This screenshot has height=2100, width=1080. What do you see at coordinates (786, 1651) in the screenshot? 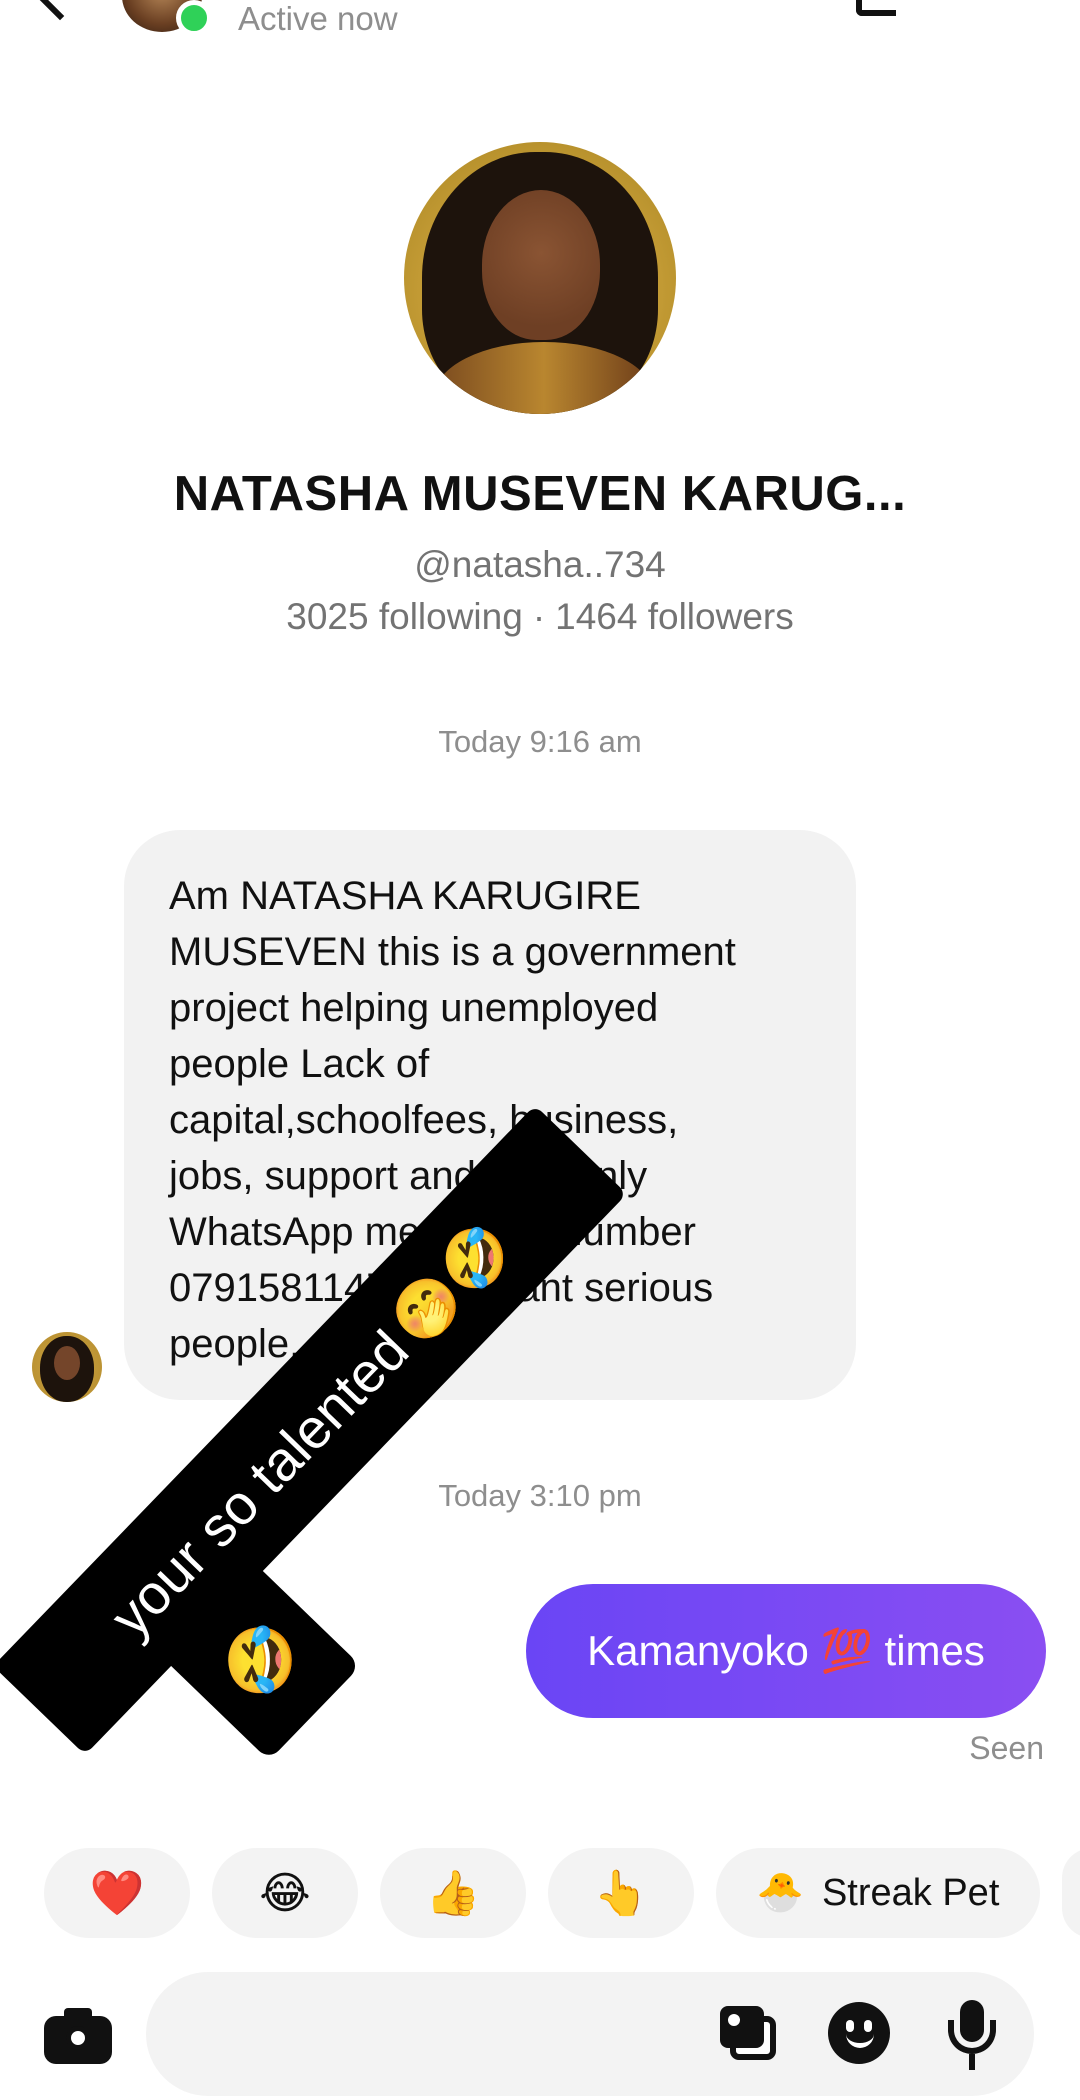
I see `outgoing-message-bubble: Kamanyoko 💯 times` at bounding box center [786, 1651].